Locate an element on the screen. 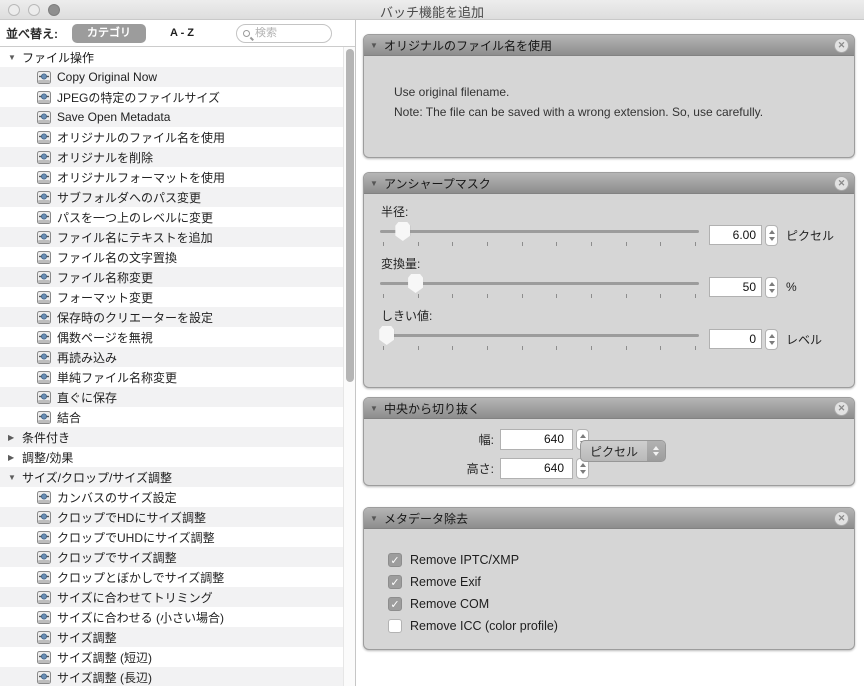  panel-crop-from-center: ▼ 中央から切り抜く ✕ 幅: 高さ: ピクセル is located at coordinates (609, 441).